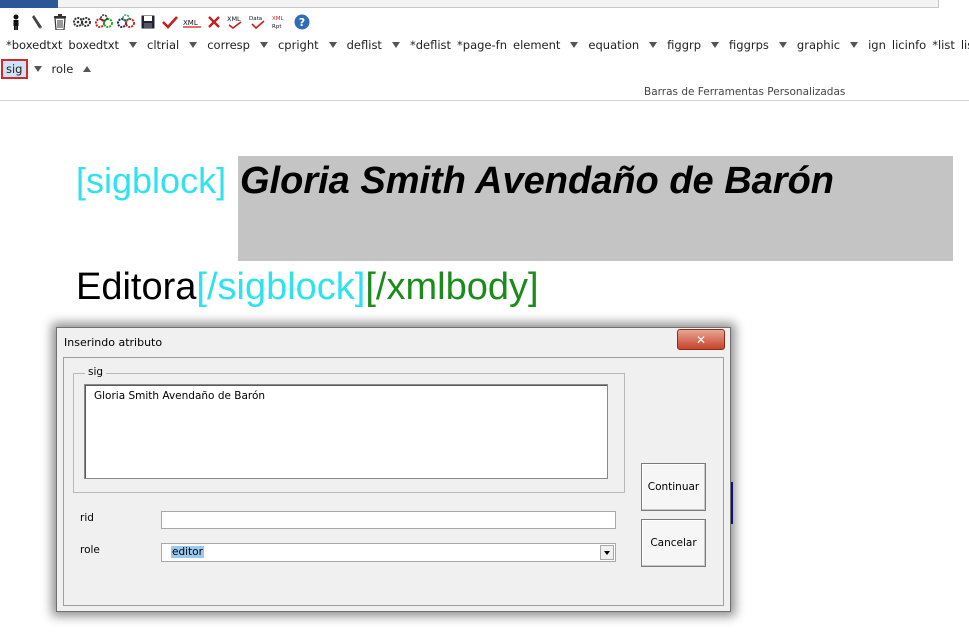  I want to click on chevron-down-icon, so click(607, 552).